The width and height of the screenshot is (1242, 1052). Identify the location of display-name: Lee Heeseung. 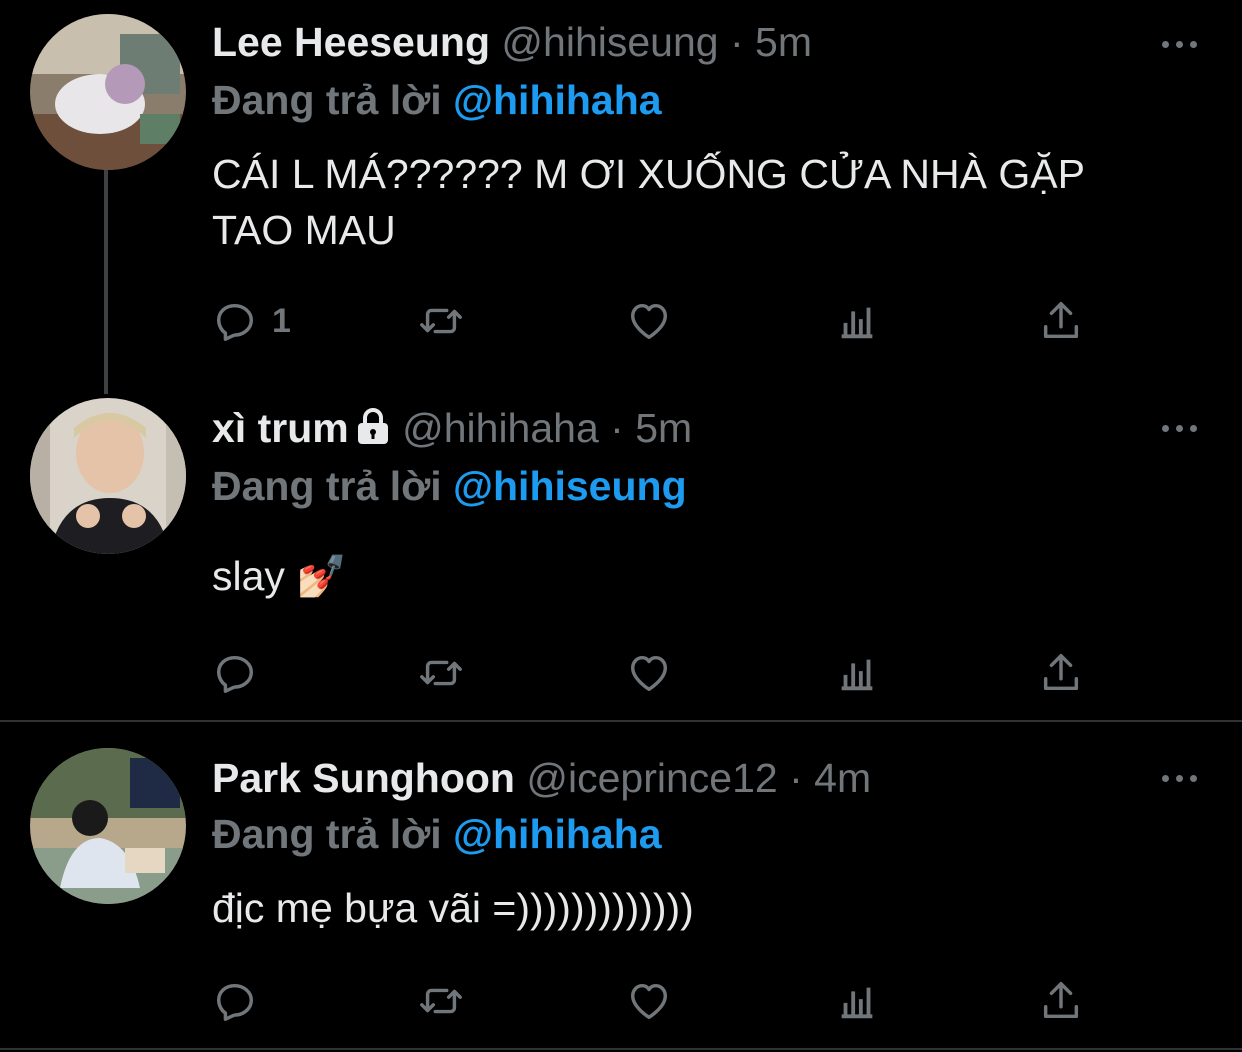
(351, 42).